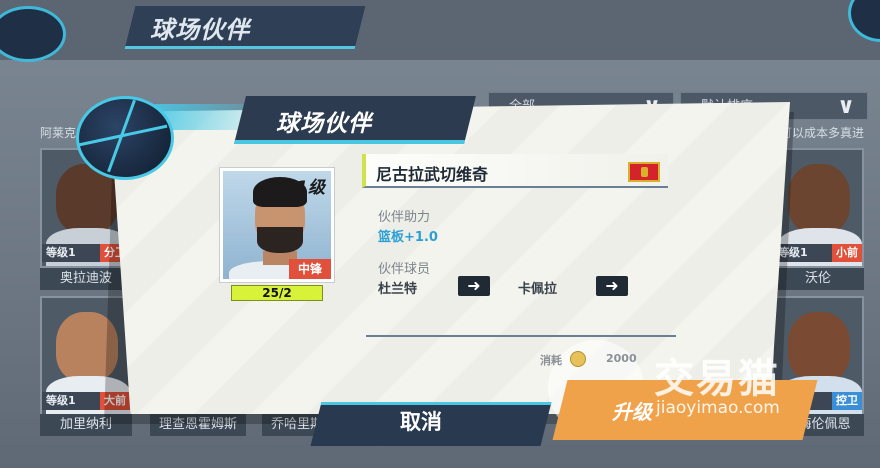 The image size is (880, 468). What do you see at coordinates (578, 359) in the screenshot?
I see `coin-icon` at bounding box center [578, 359].